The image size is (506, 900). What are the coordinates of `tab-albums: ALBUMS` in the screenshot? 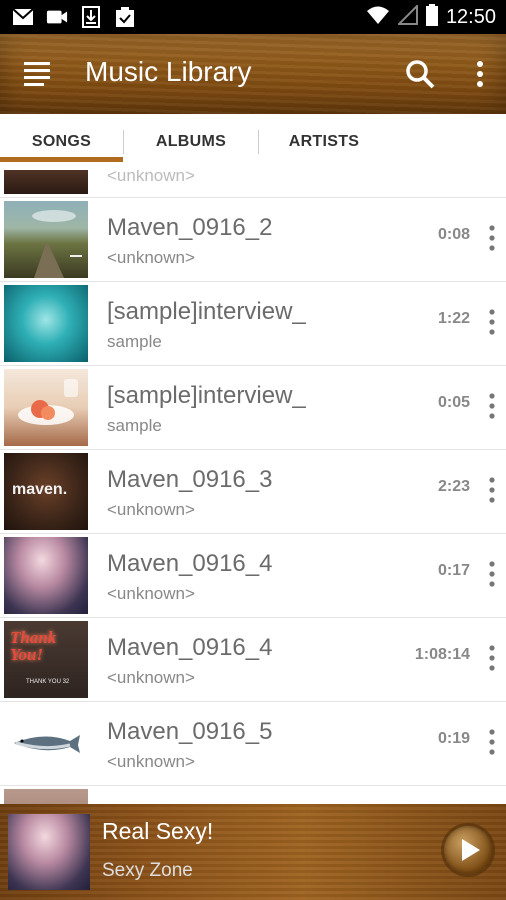 It's located at (191, 142).